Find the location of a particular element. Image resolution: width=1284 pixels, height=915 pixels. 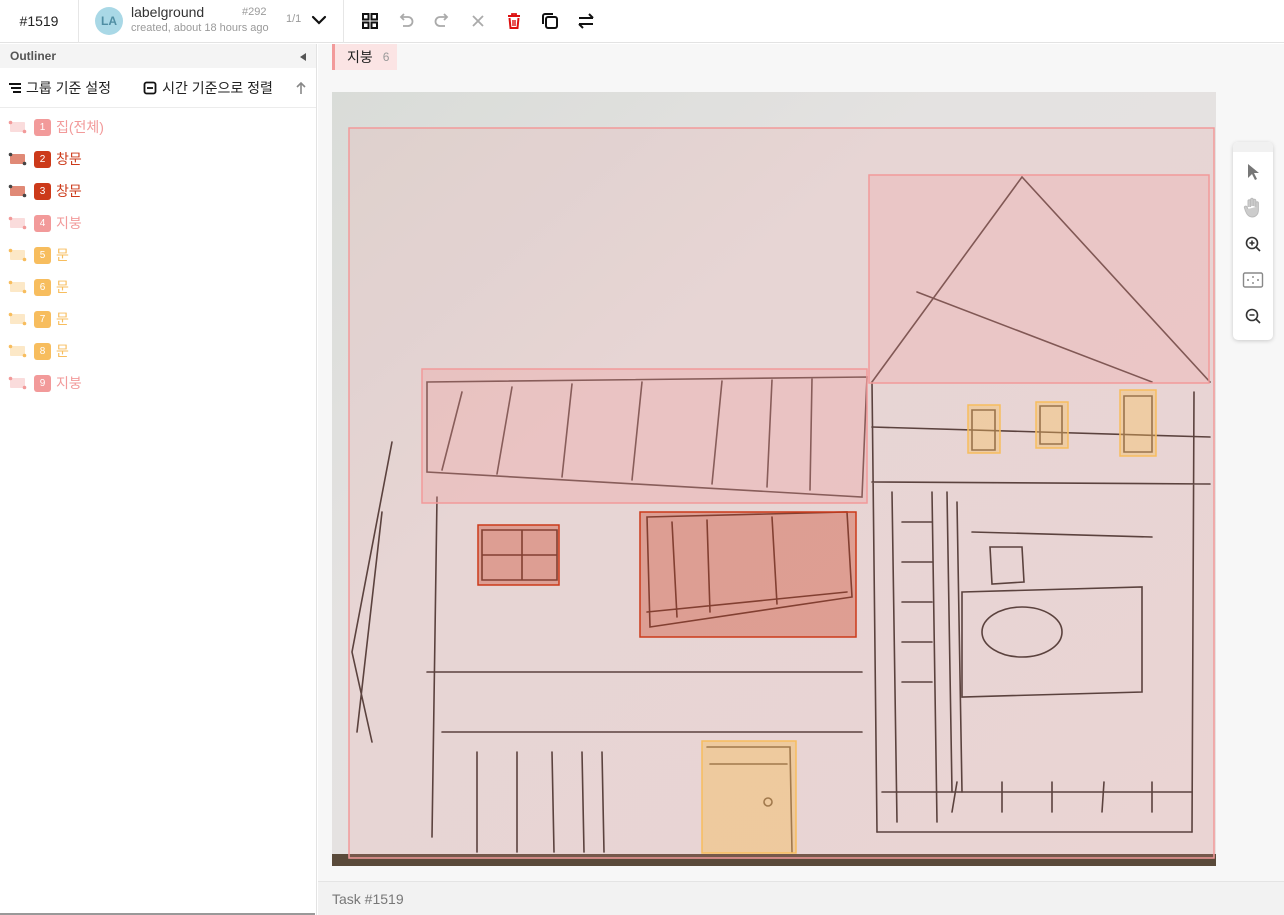

object-index-badge: 8 is located at coordinates (42, 351).